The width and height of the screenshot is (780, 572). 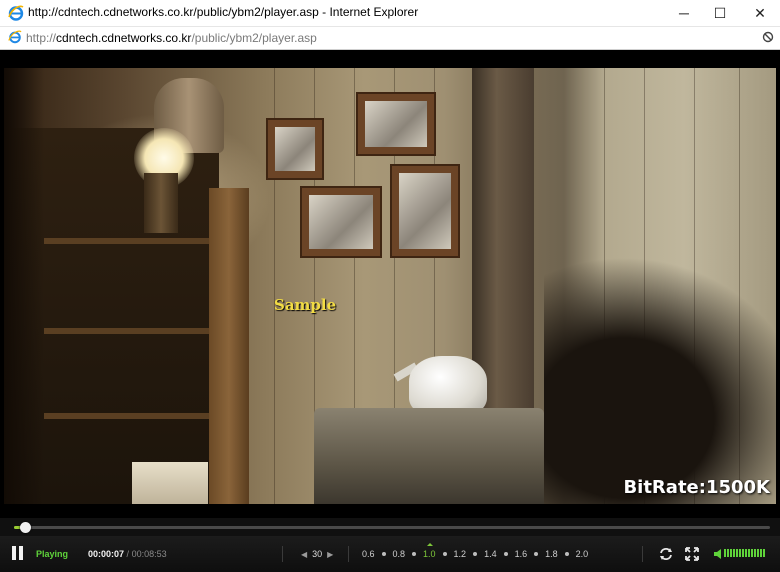 What do you see at coordinates (399, 554) in the screenshot?
I see `speed-option: 0.8` at bounding box center [399, 554].